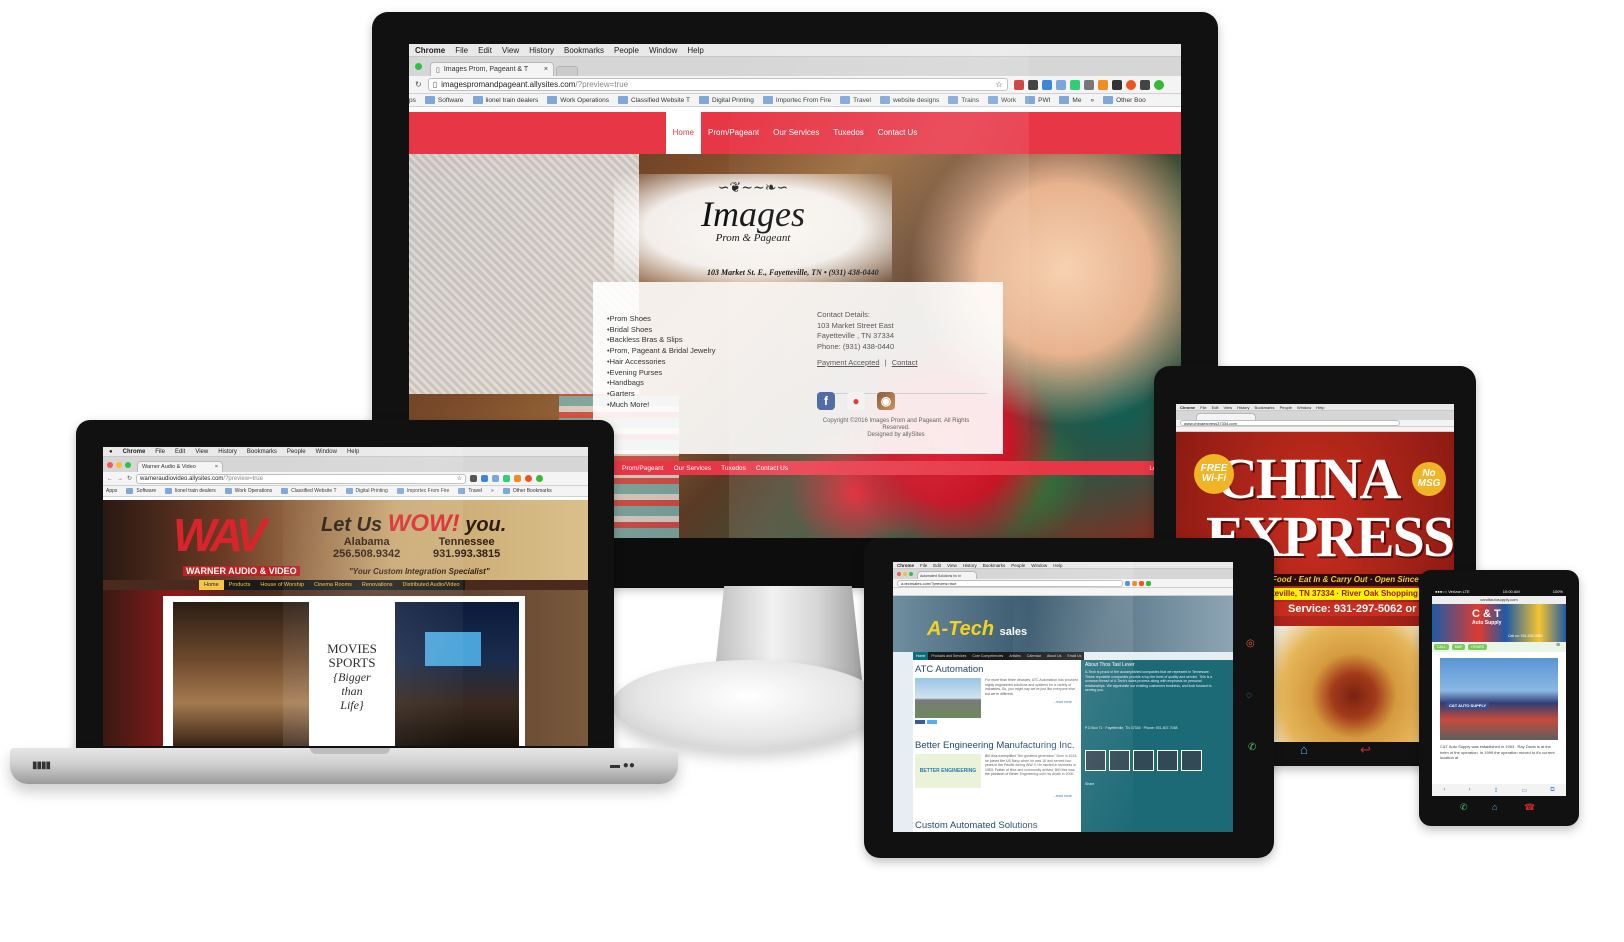 This screenshot has height=942, width=1624. What do you see at coordinates (111, 491) in the screenshot?
I see `bookmark-apps: Apps` at bounding box center [111, 491].